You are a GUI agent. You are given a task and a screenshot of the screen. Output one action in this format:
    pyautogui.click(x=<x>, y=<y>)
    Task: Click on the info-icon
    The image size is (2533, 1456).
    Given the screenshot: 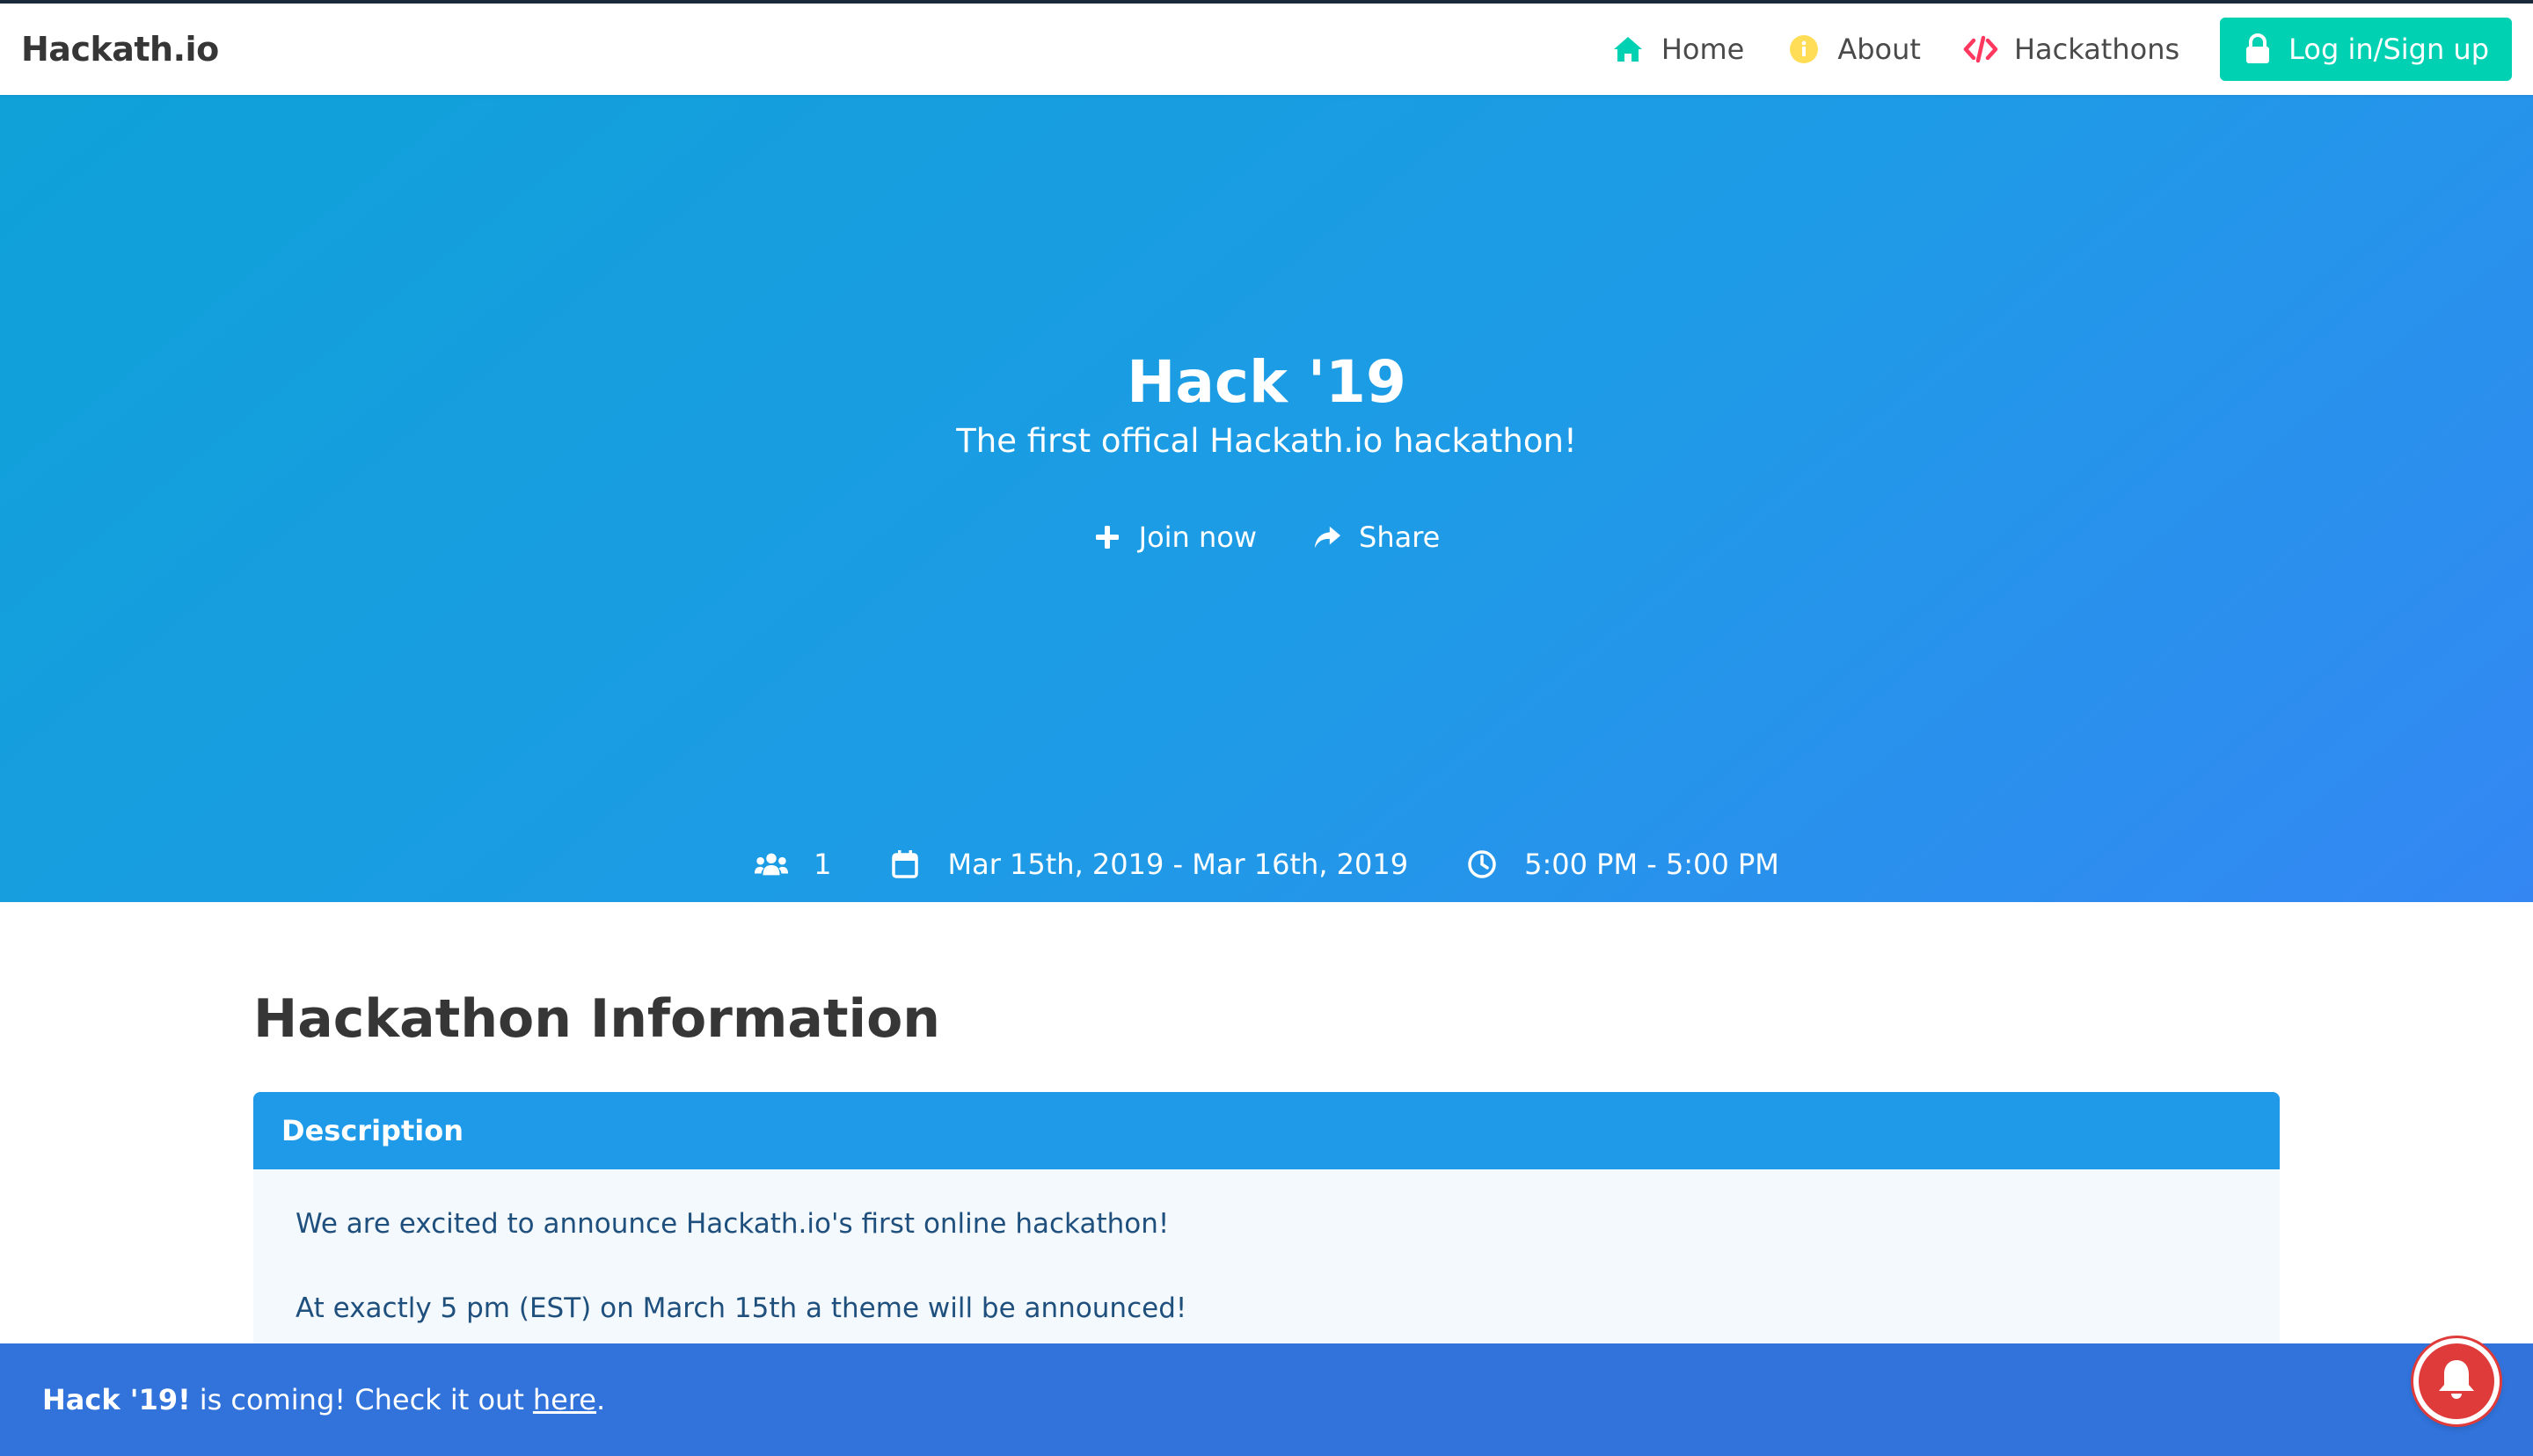 What is the action you would take?
    pyautogui.click(x=1804, y=49)
    